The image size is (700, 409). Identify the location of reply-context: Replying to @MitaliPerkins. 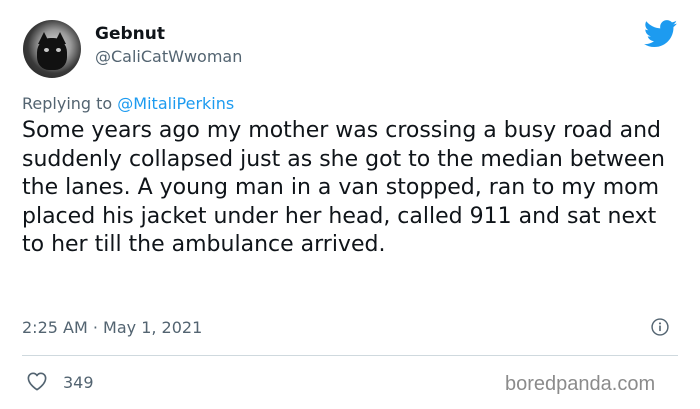
(128, 103).